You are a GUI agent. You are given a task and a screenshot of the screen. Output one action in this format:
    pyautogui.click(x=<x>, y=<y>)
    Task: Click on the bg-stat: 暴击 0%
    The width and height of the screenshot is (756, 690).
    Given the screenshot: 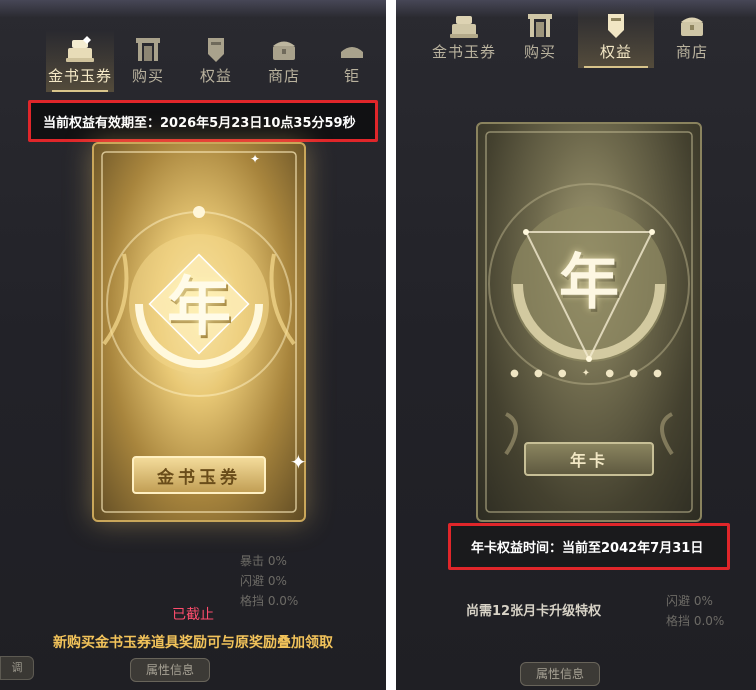 What is the action you would take?
    pyautogui.click(x=263, y=561)
    